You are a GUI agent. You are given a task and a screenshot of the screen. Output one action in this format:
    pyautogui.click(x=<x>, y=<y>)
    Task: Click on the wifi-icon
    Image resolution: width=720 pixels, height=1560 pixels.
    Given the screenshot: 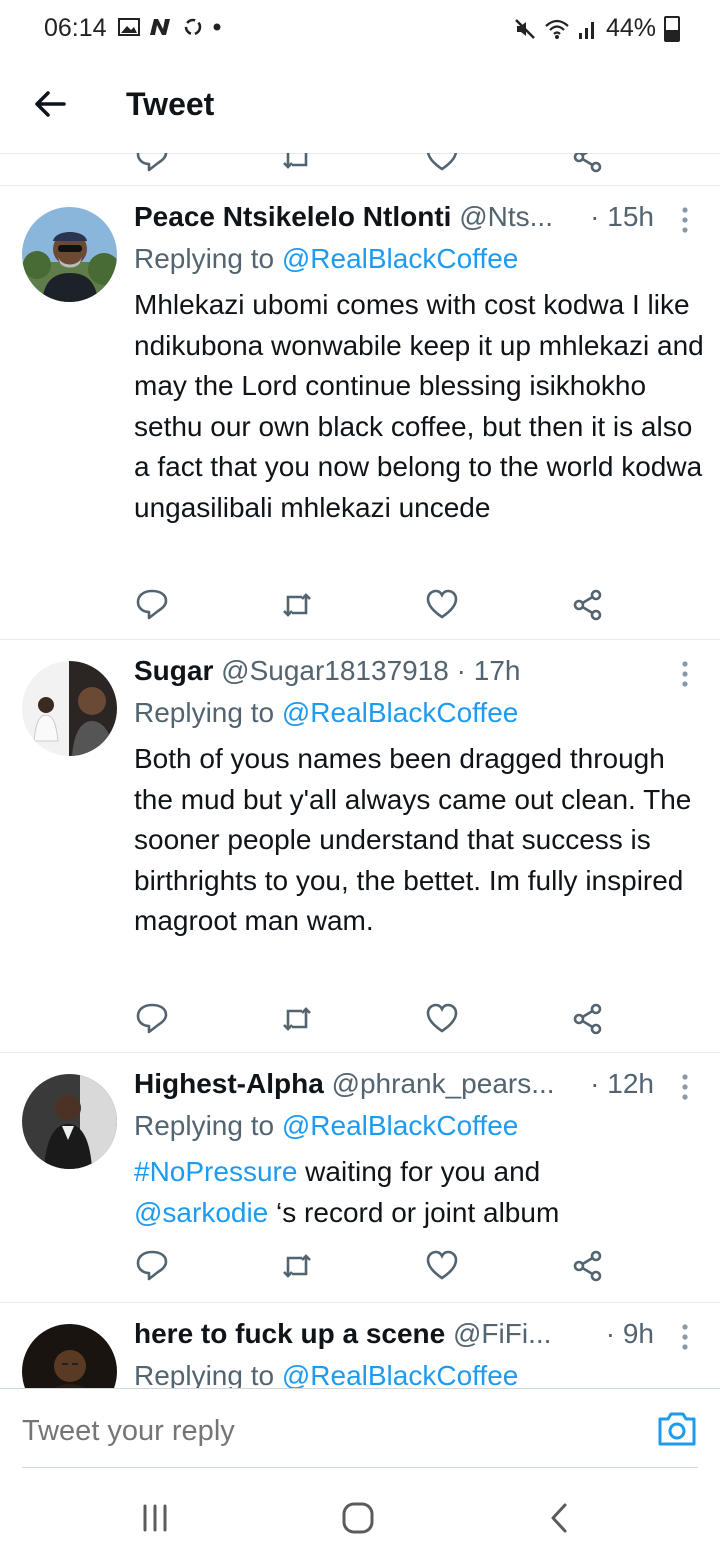 What is the action you would take?
    pyautogui.click(x=557, y=29)
    